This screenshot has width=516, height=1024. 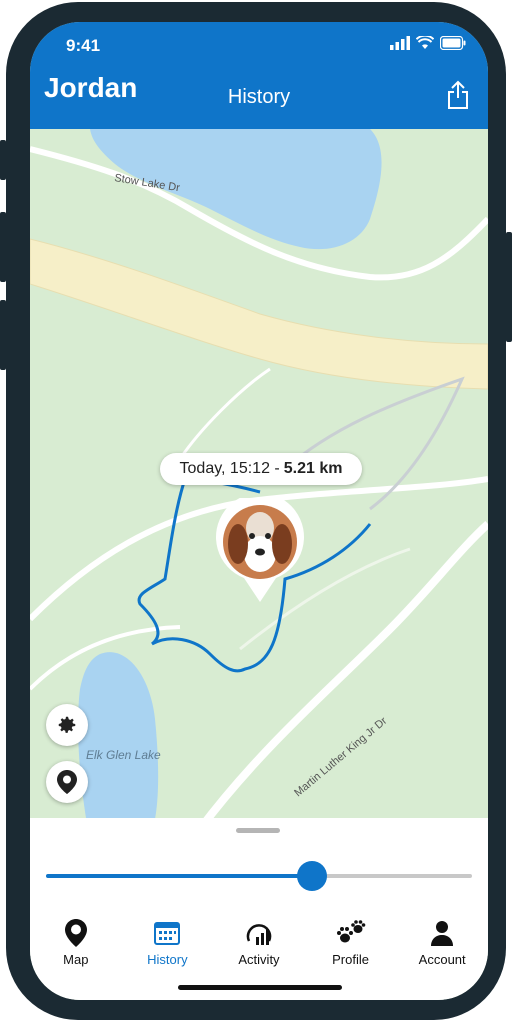 I want to click on tab-map: Map, so click(x=76, y=948).